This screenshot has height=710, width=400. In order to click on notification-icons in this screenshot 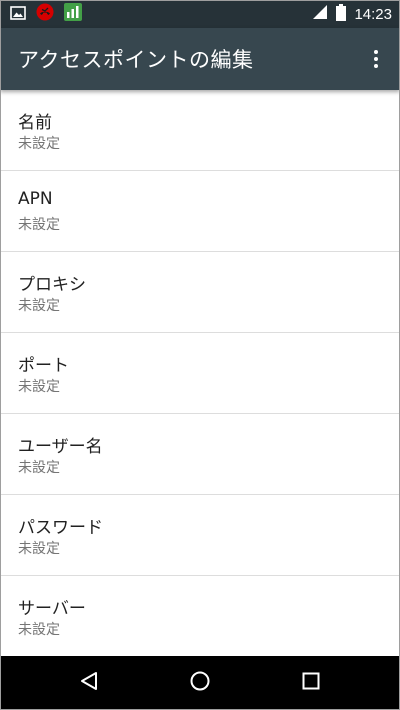, I will do `click(46, 14)`.